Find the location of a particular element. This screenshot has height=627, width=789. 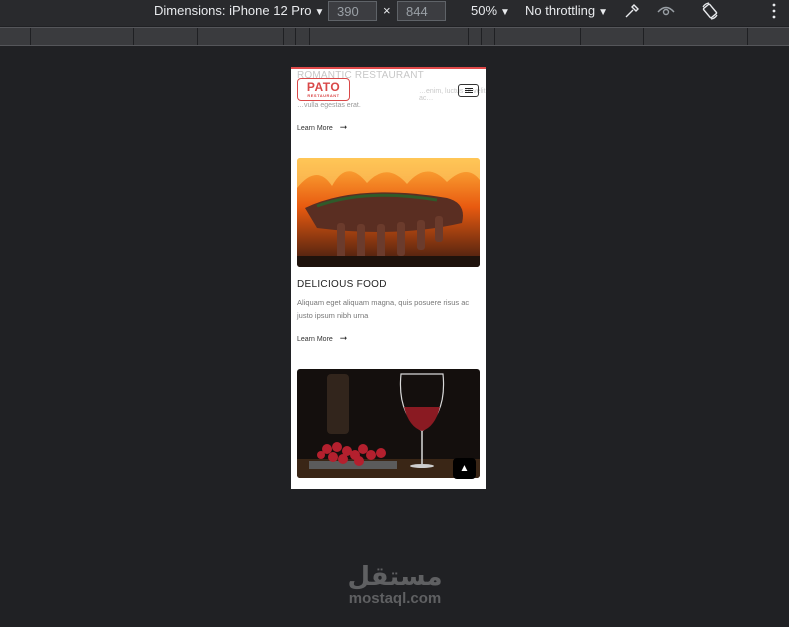

card-desc-faded: …vulla egestas erat. is located at coordinates (329, 105).